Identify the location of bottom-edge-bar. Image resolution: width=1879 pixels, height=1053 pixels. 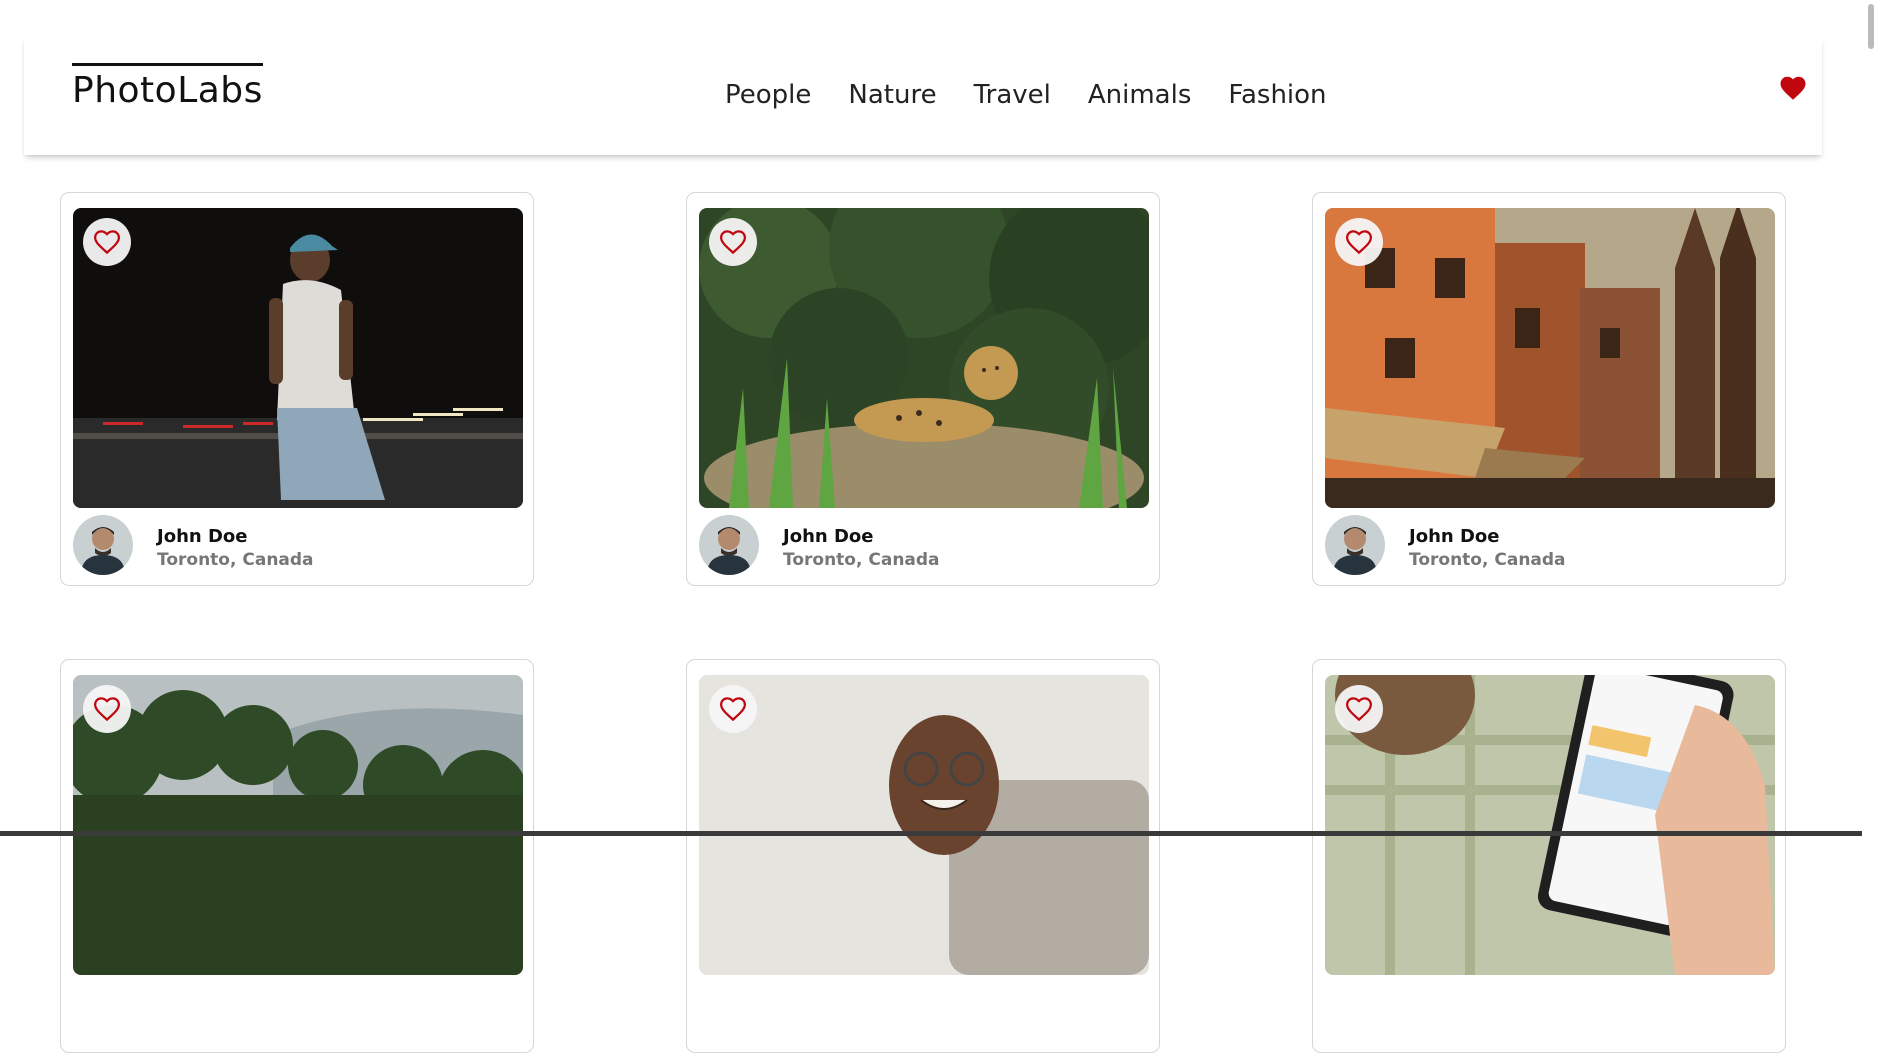
(931, 833).